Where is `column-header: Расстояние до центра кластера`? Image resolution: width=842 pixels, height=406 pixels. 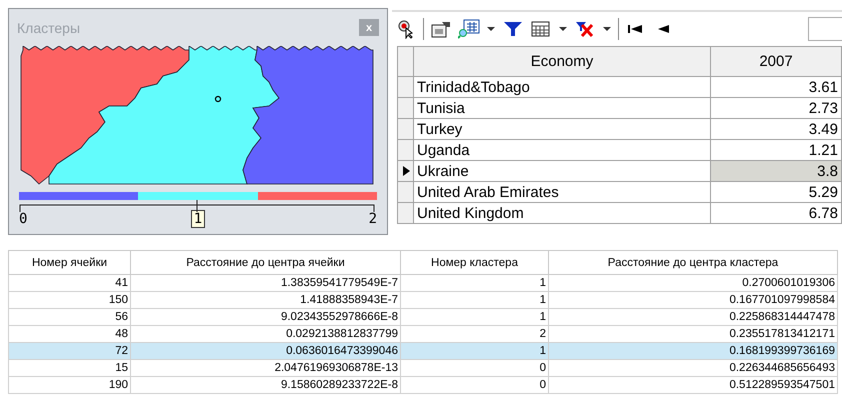
column-header: Расстояние до центра кластера is located at coordinates (693, 262).